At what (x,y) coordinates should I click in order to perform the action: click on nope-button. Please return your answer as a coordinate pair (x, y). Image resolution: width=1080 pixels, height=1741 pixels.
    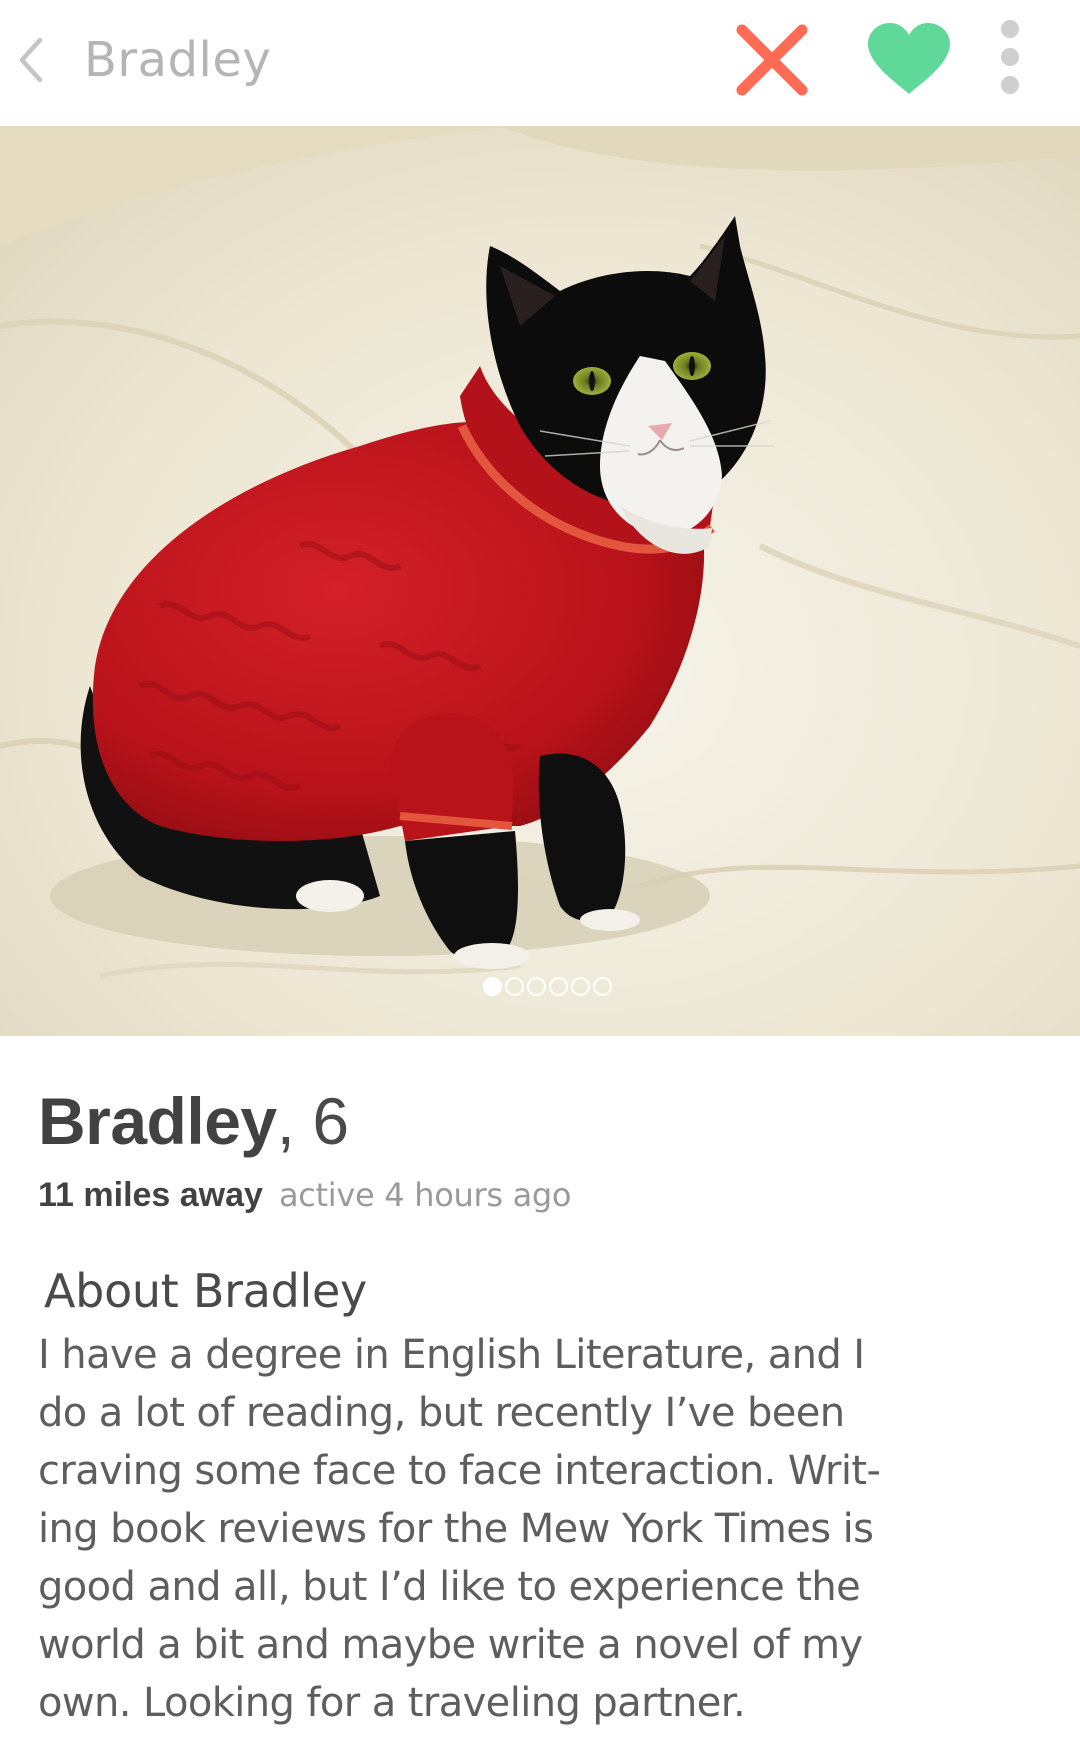
    Looking at the image, I should click on (772, 60).